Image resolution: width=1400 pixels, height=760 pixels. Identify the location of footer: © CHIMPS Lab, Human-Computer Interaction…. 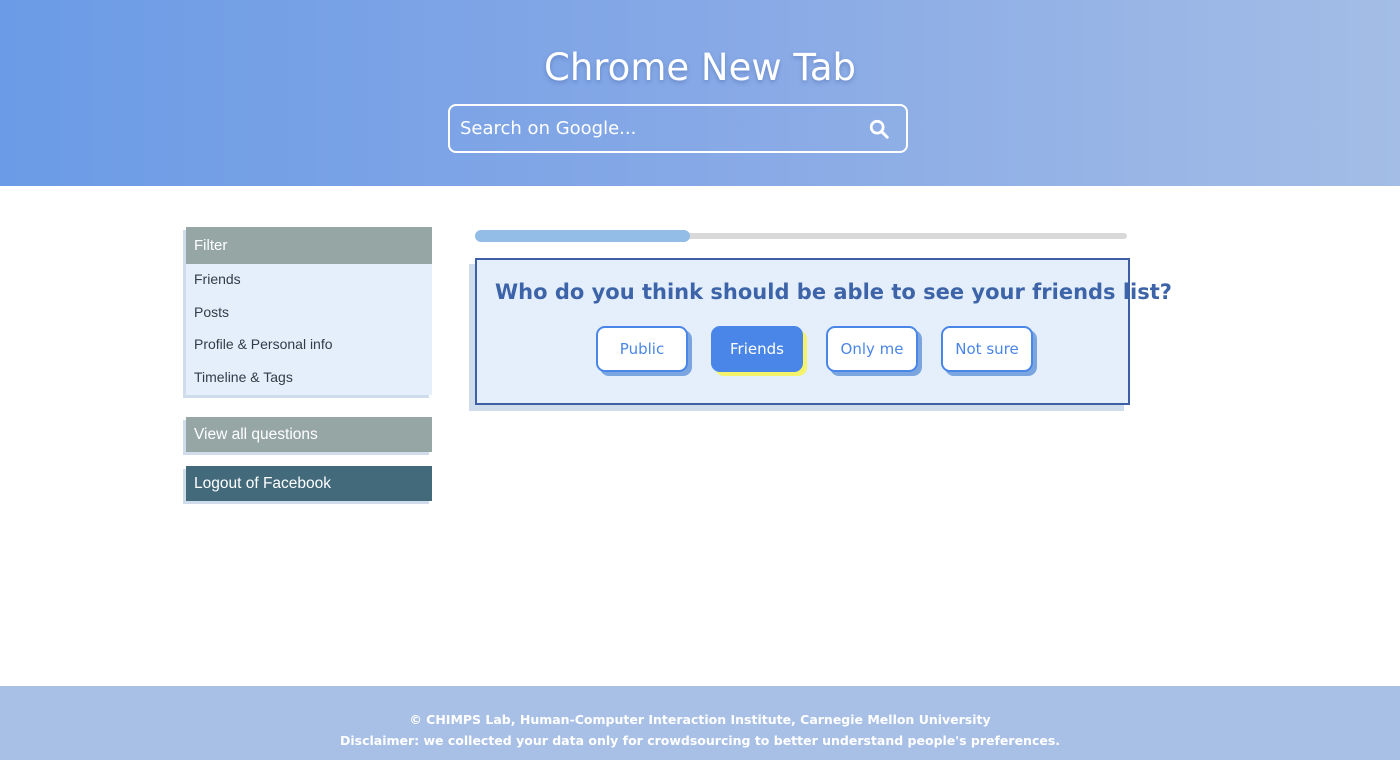
(700, 723).